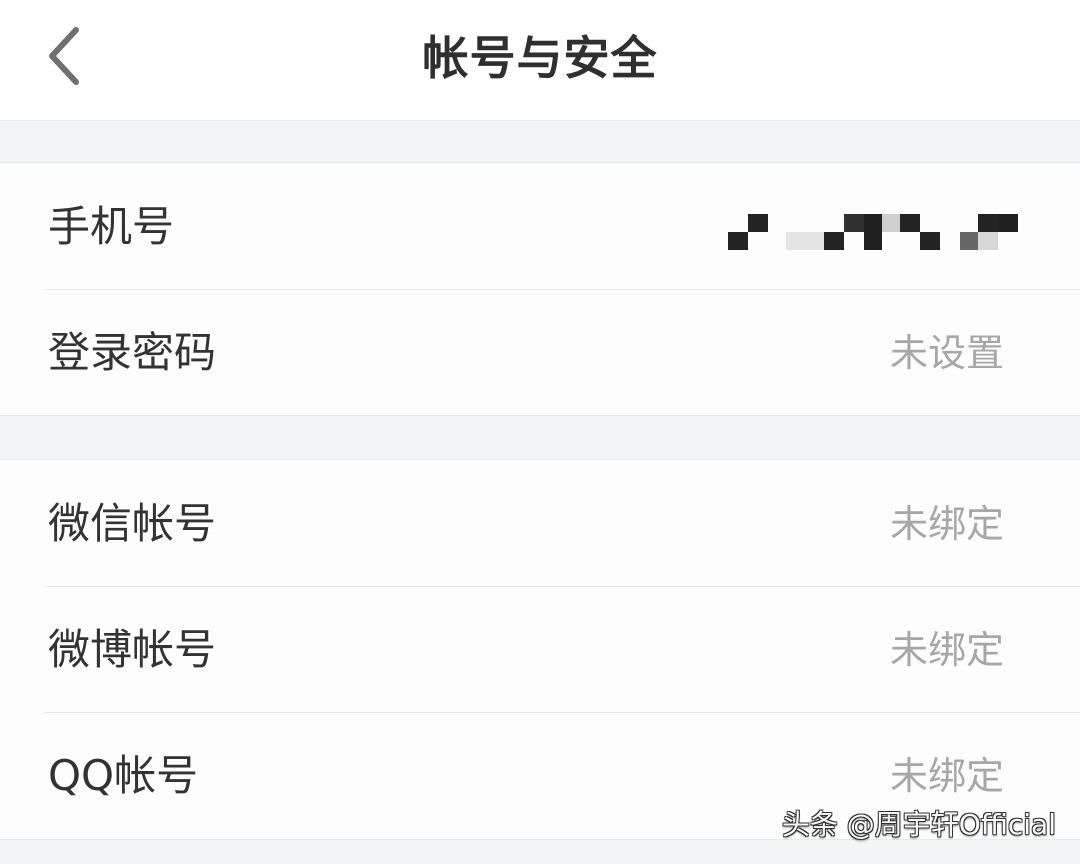 The image size is (1080, 864). What do you see at coordinates (123, 775) in the screenshot?
I see `qq-account-label: QQ帐号` at bounding box center [123, 775].